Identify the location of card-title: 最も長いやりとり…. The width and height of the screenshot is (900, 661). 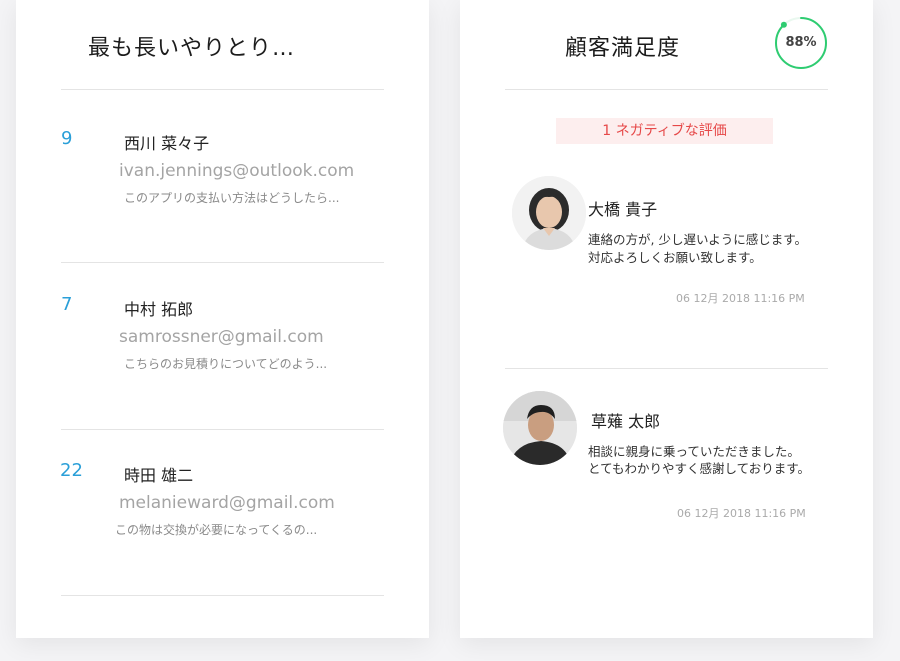
(192, 48).